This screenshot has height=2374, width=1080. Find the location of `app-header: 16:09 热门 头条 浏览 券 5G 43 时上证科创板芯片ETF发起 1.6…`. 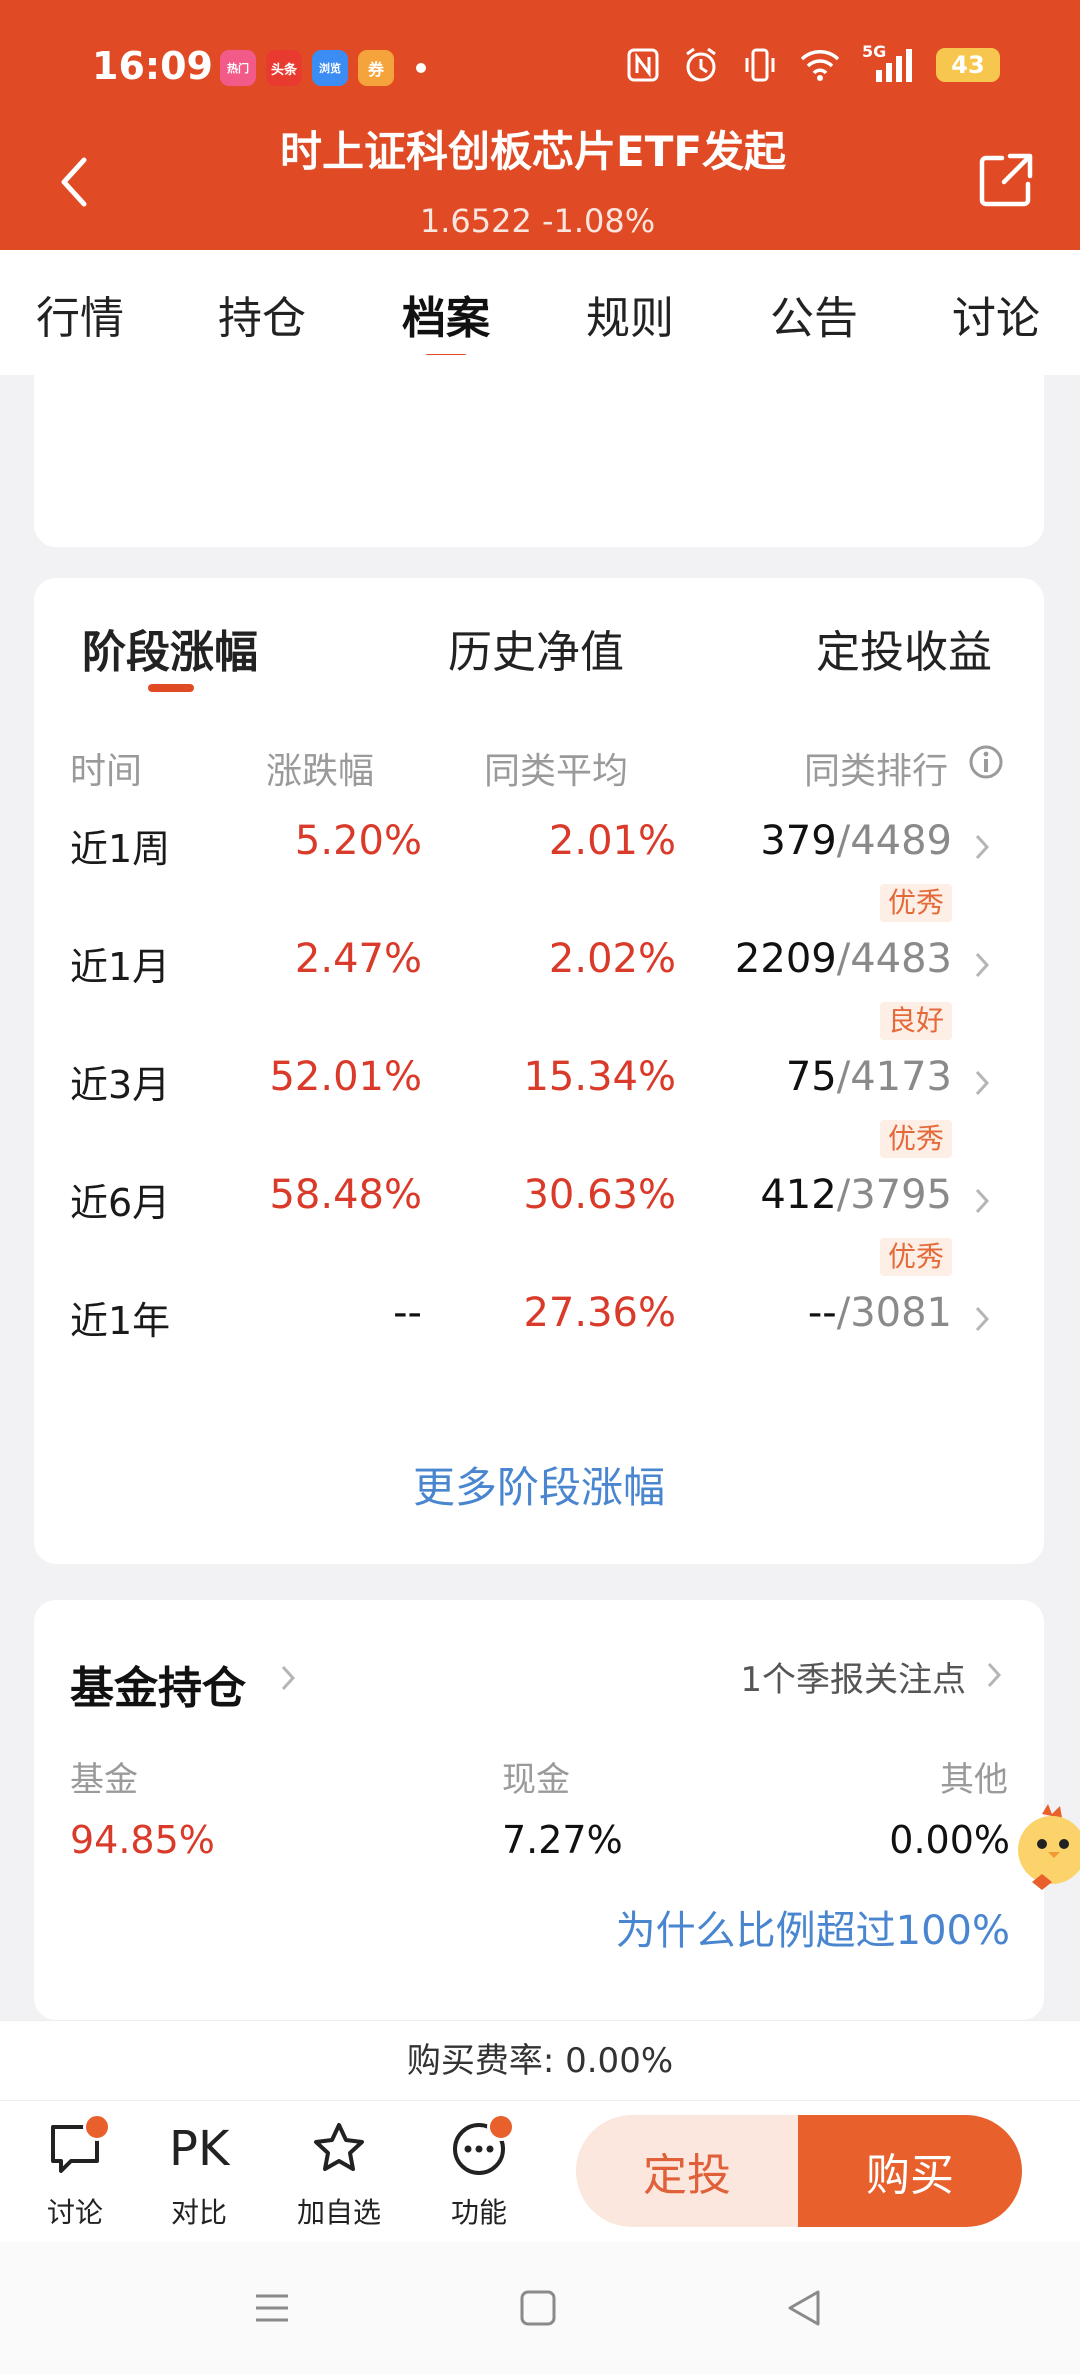

app-header: 16:09 热门 头条 浏览 券 5G 43 时上证科创板芯片ETF发起 1.6… is located at coordinates (540, 125).